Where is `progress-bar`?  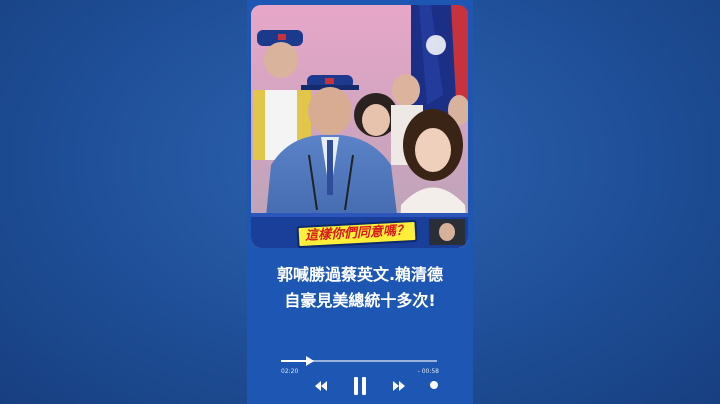
progress-bar is located at coordinates (359, 361).